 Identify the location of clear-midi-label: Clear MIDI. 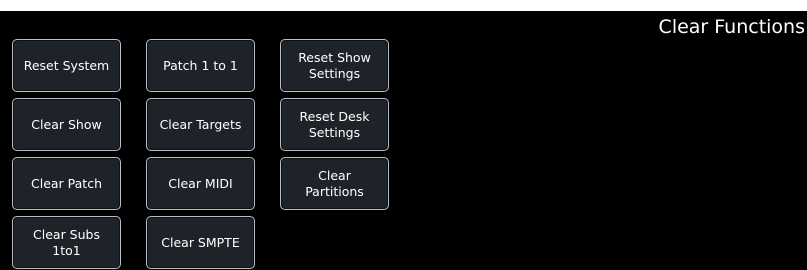
(200, 183).